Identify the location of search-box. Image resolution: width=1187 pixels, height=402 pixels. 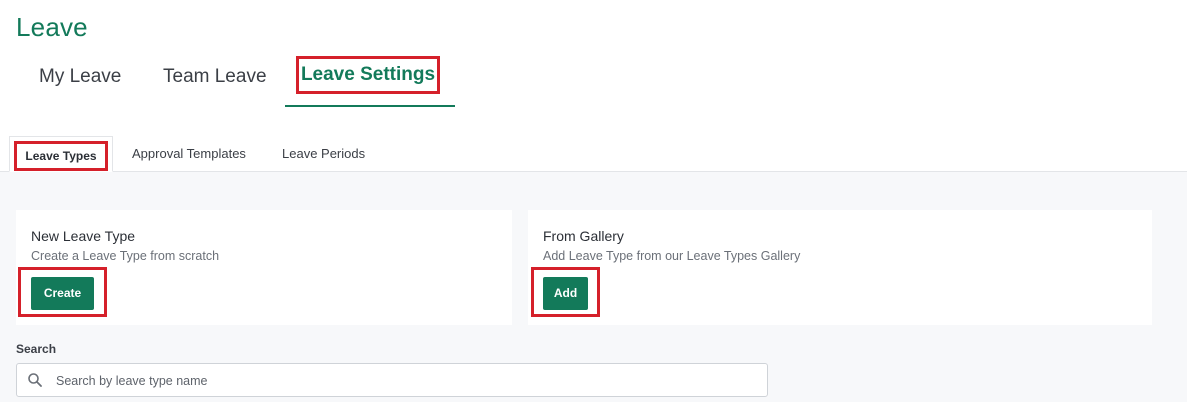
(392, 380).